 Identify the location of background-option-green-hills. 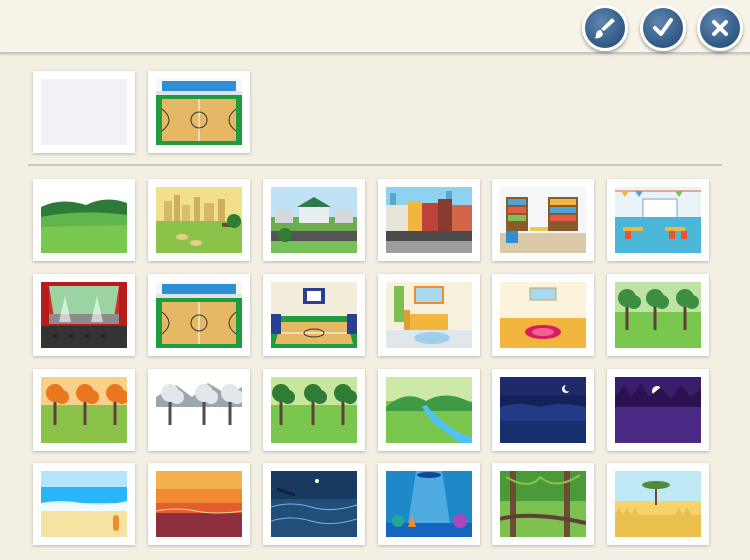
(84, 220).